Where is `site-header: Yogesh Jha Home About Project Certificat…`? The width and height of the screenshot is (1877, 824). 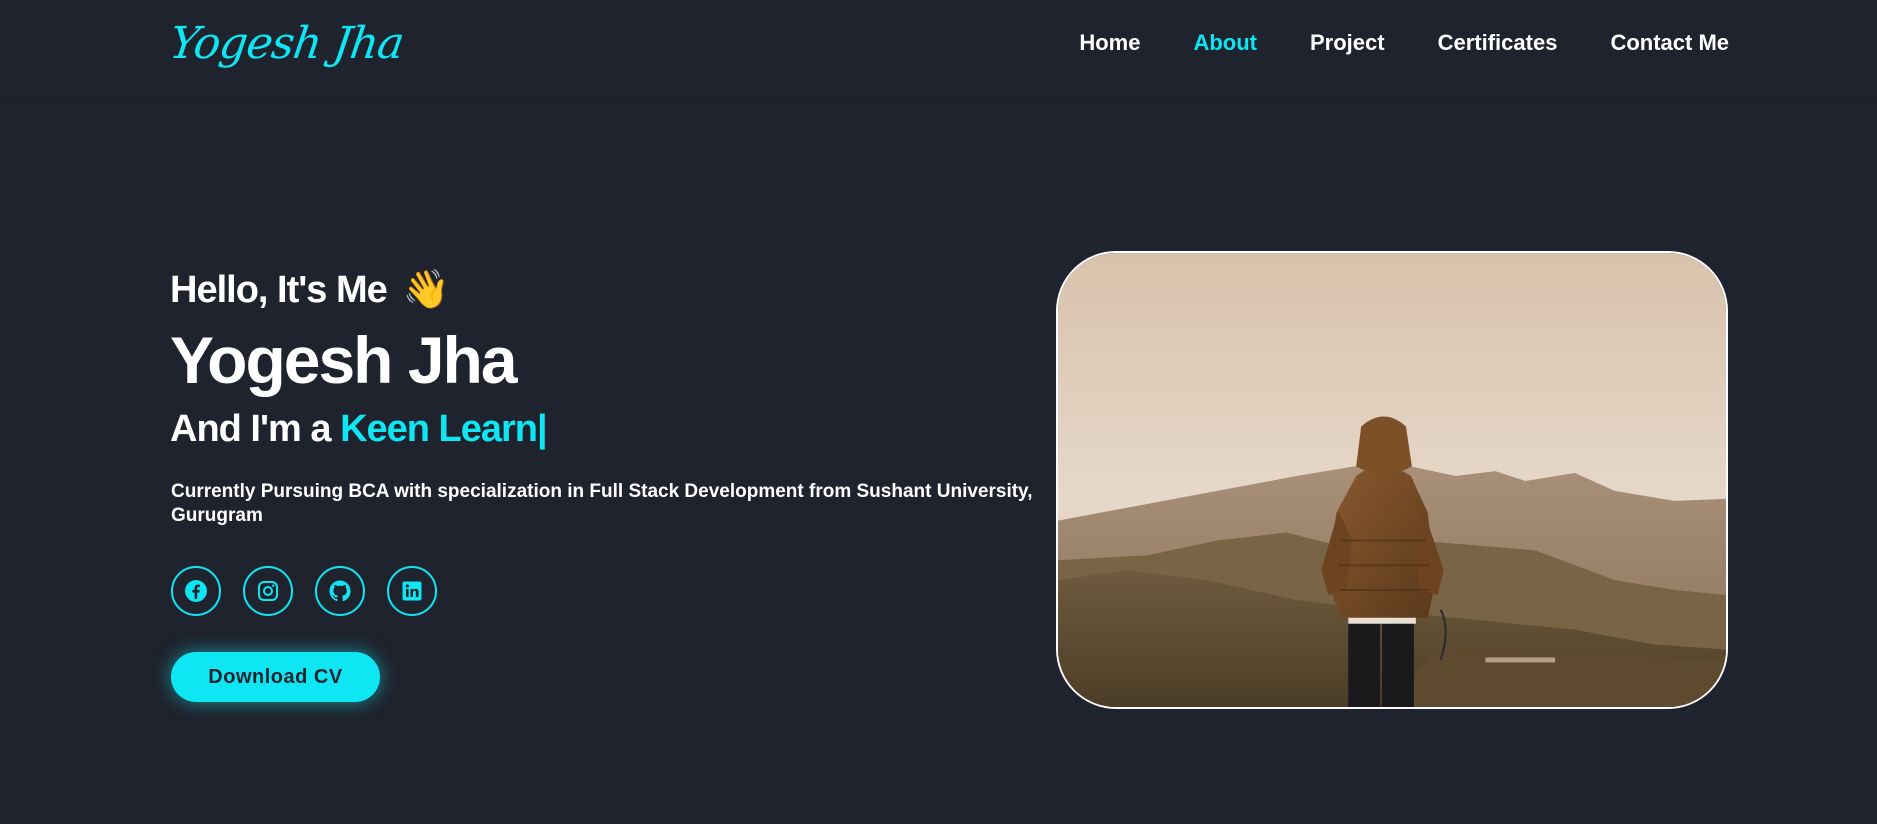 site-header: Yogesh Jha Home About Project Certificat… is located at coordinates (938, 49).